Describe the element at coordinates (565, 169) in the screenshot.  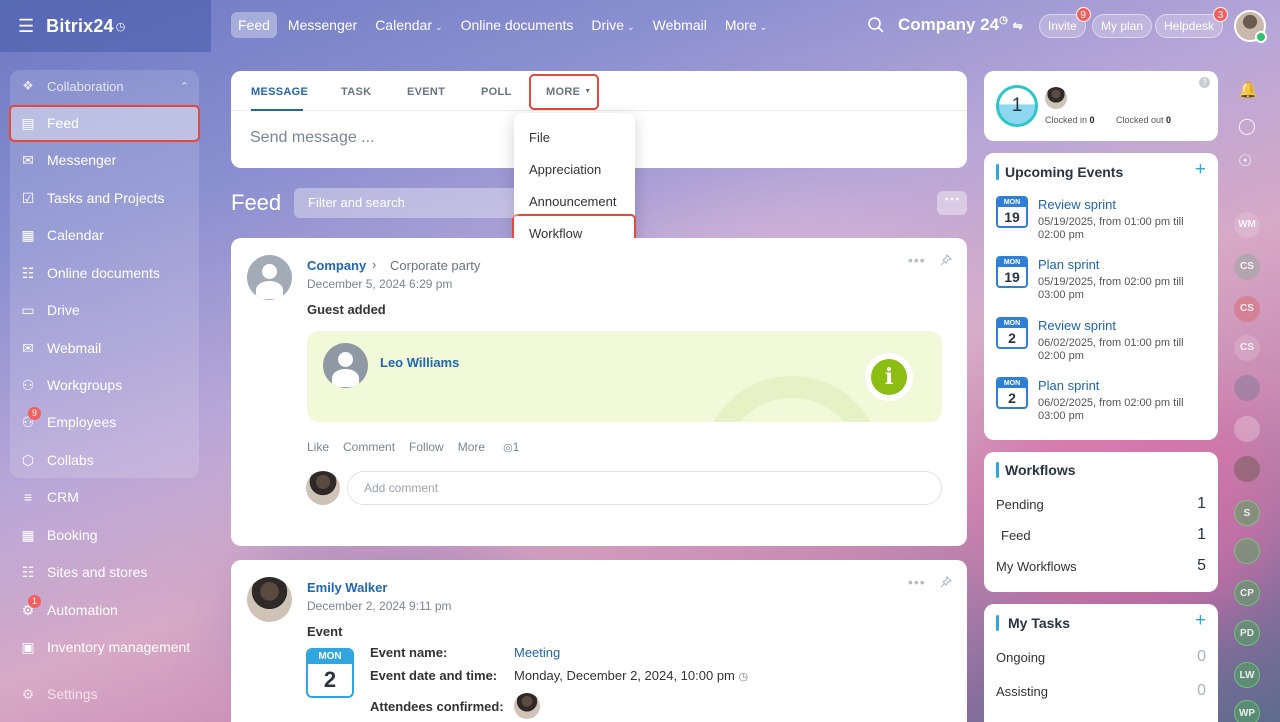
I see `menu-item-appreciation: Appreciation` at that location.